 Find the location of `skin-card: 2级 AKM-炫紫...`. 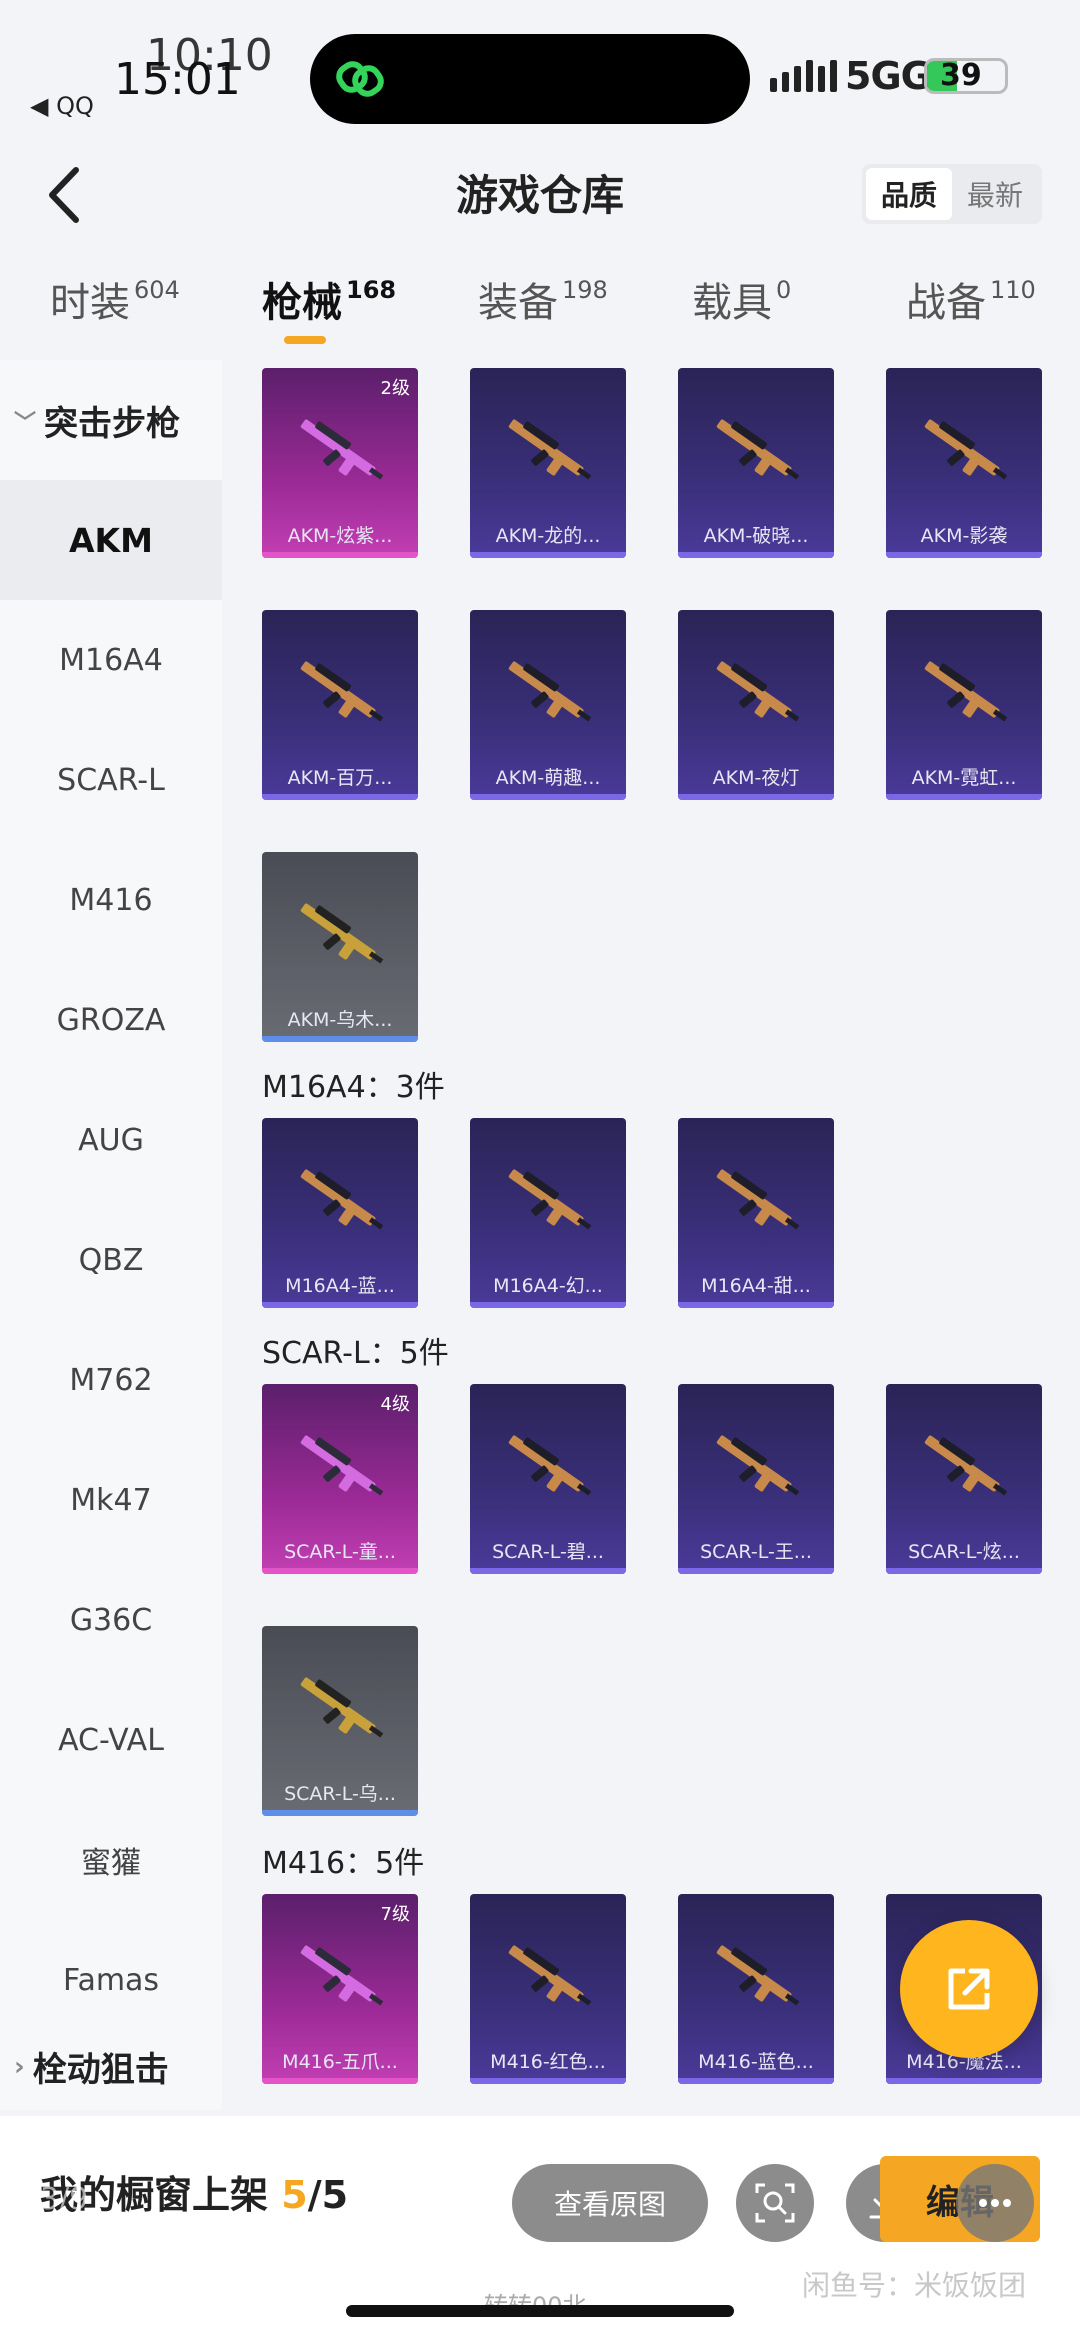

skin-card: 2级 AKM-炫紫... is located at coordinates (340, 463).